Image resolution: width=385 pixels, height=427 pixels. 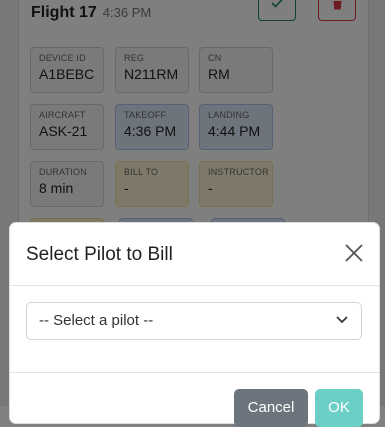 I want to click on close-icon, so click(x=354, y=253).